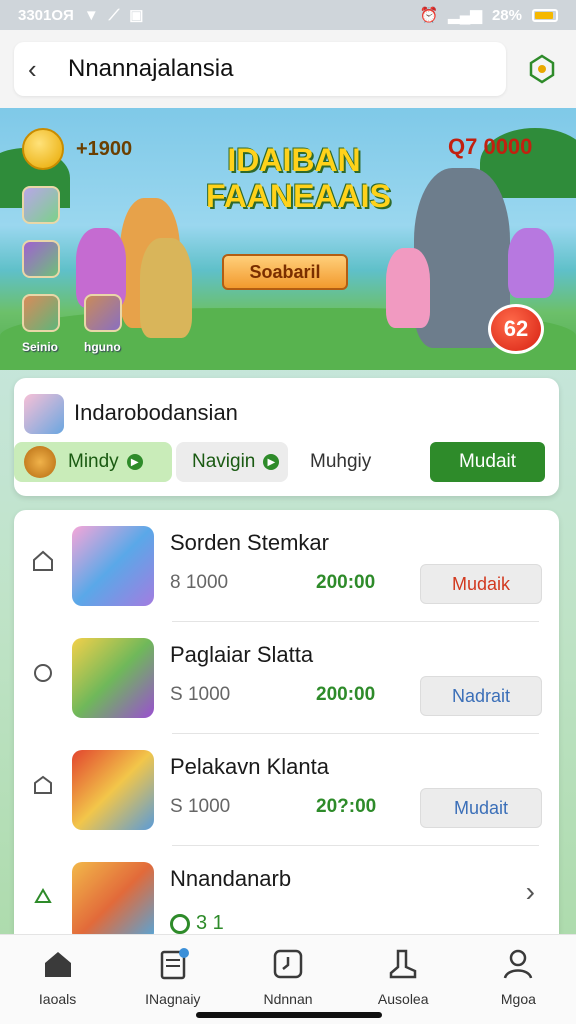 This screenshot has height=1024, width=576. What do you see at coordinates (516, 329) in the screenshot?
I see `level-badge: 62` at bounding box center [516, 329].